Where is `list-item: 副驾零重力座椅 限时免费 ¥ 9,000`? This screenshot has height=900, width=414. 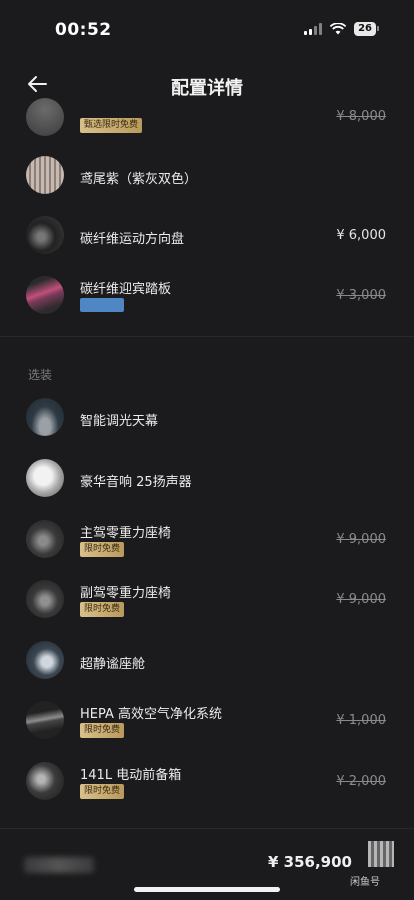 list-item: 副驾零重力座椅 限时免费 ¥ 9,000 is located at coordinates (207, 600).